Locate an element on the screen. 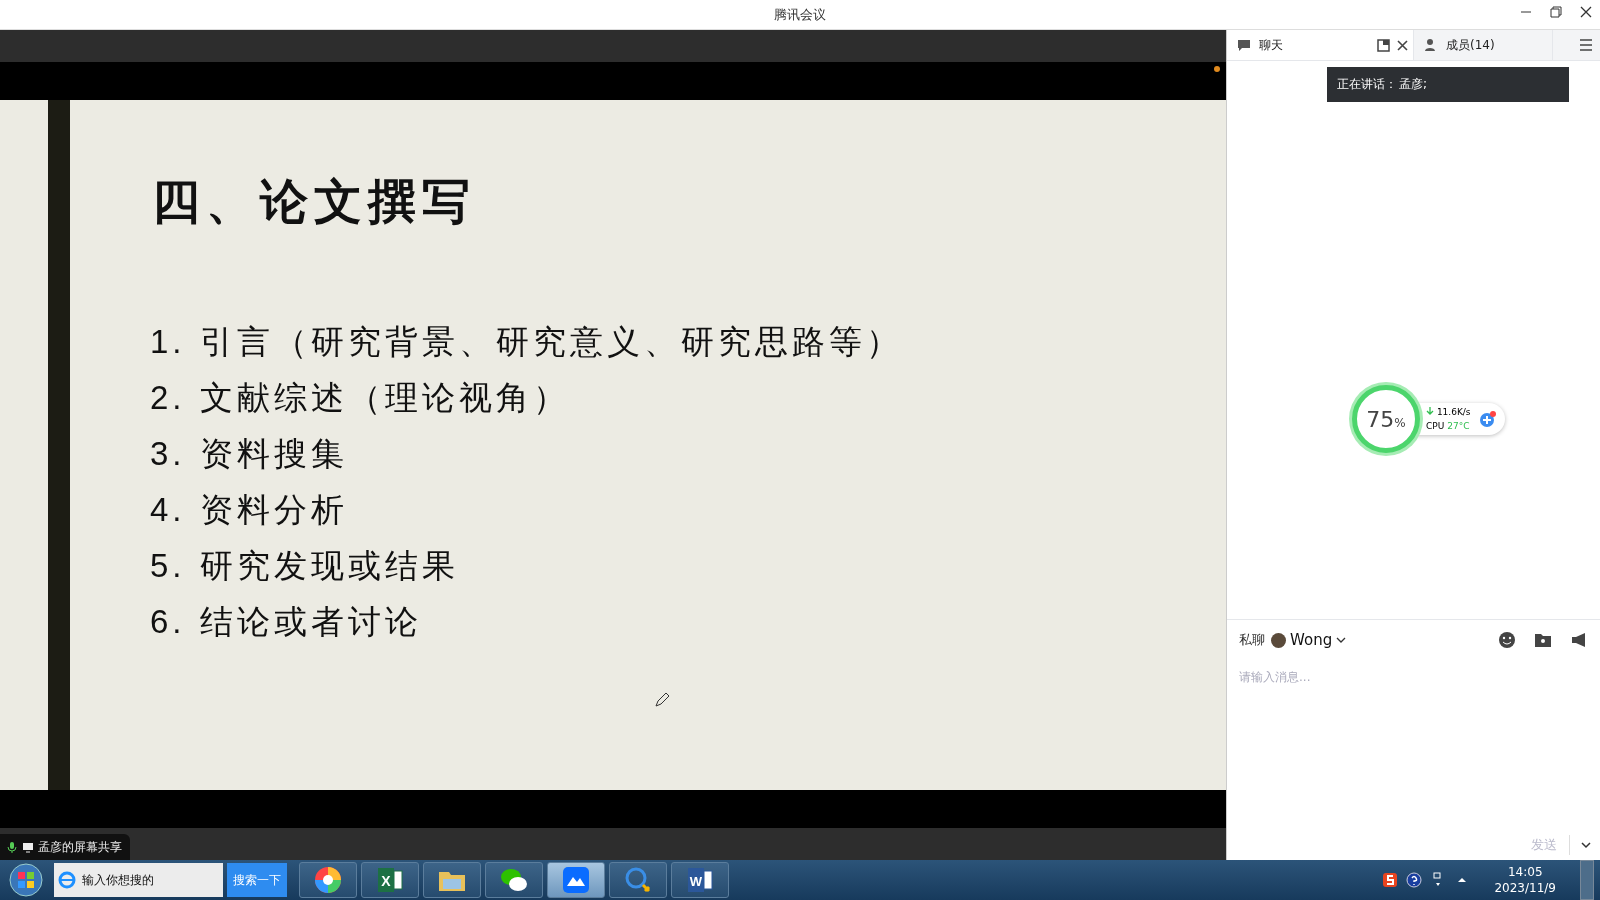  search-field: 输入你想搜的 is located at coordinates (147, 880).